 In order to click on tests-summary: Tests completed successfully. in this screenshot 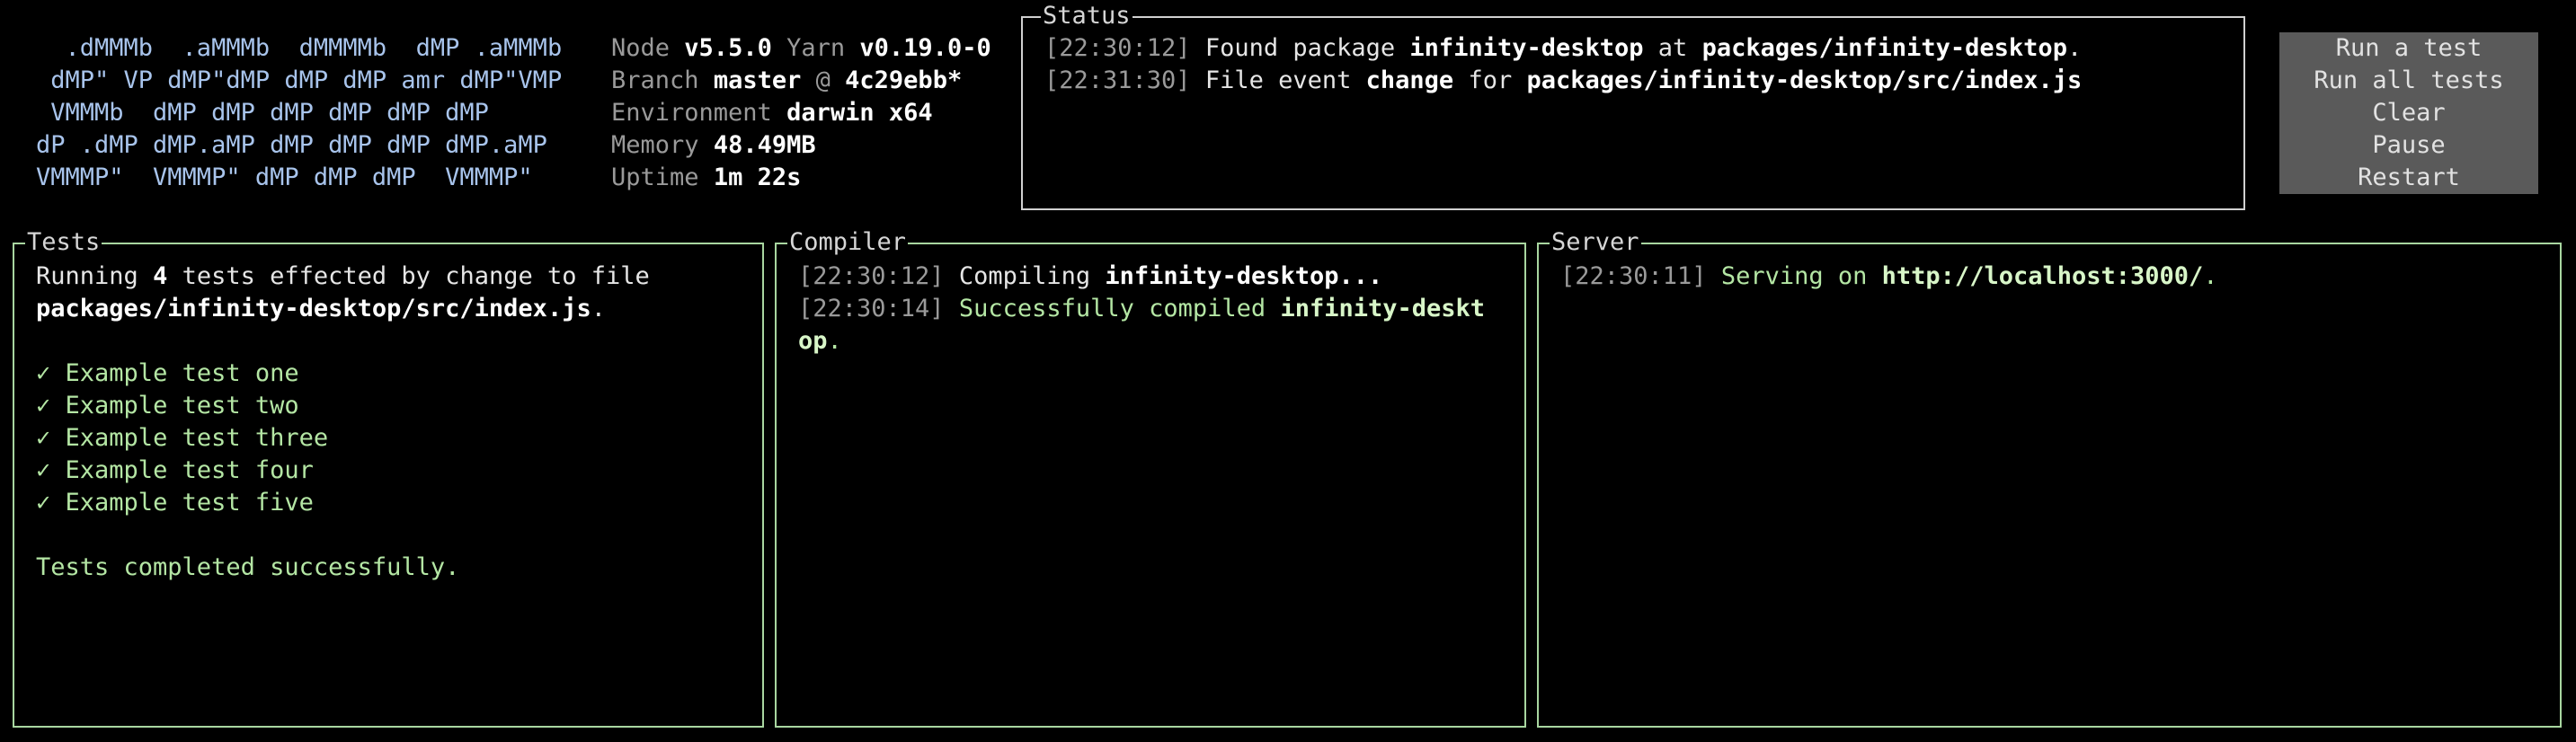, I will do `click(248, 567)`.